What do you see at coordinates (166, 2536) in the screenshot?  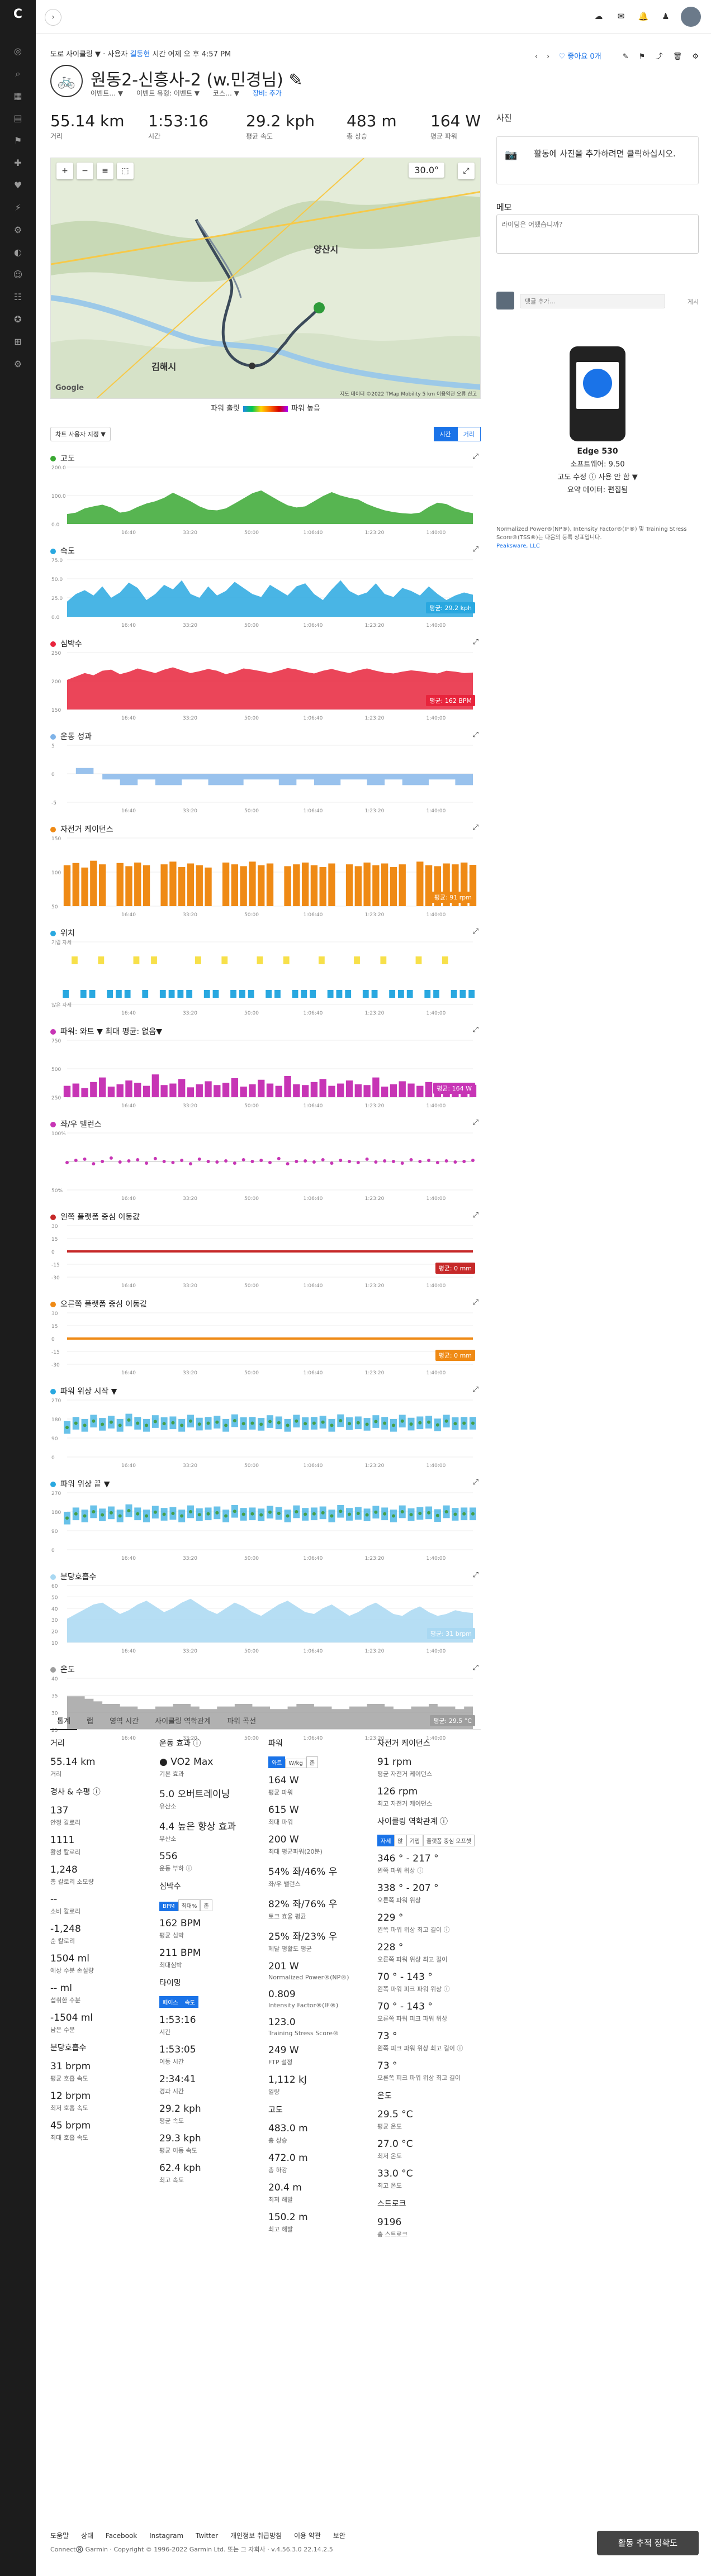 I see `footer-link-instagram: Instagram` at bounding box center [166, 2536].